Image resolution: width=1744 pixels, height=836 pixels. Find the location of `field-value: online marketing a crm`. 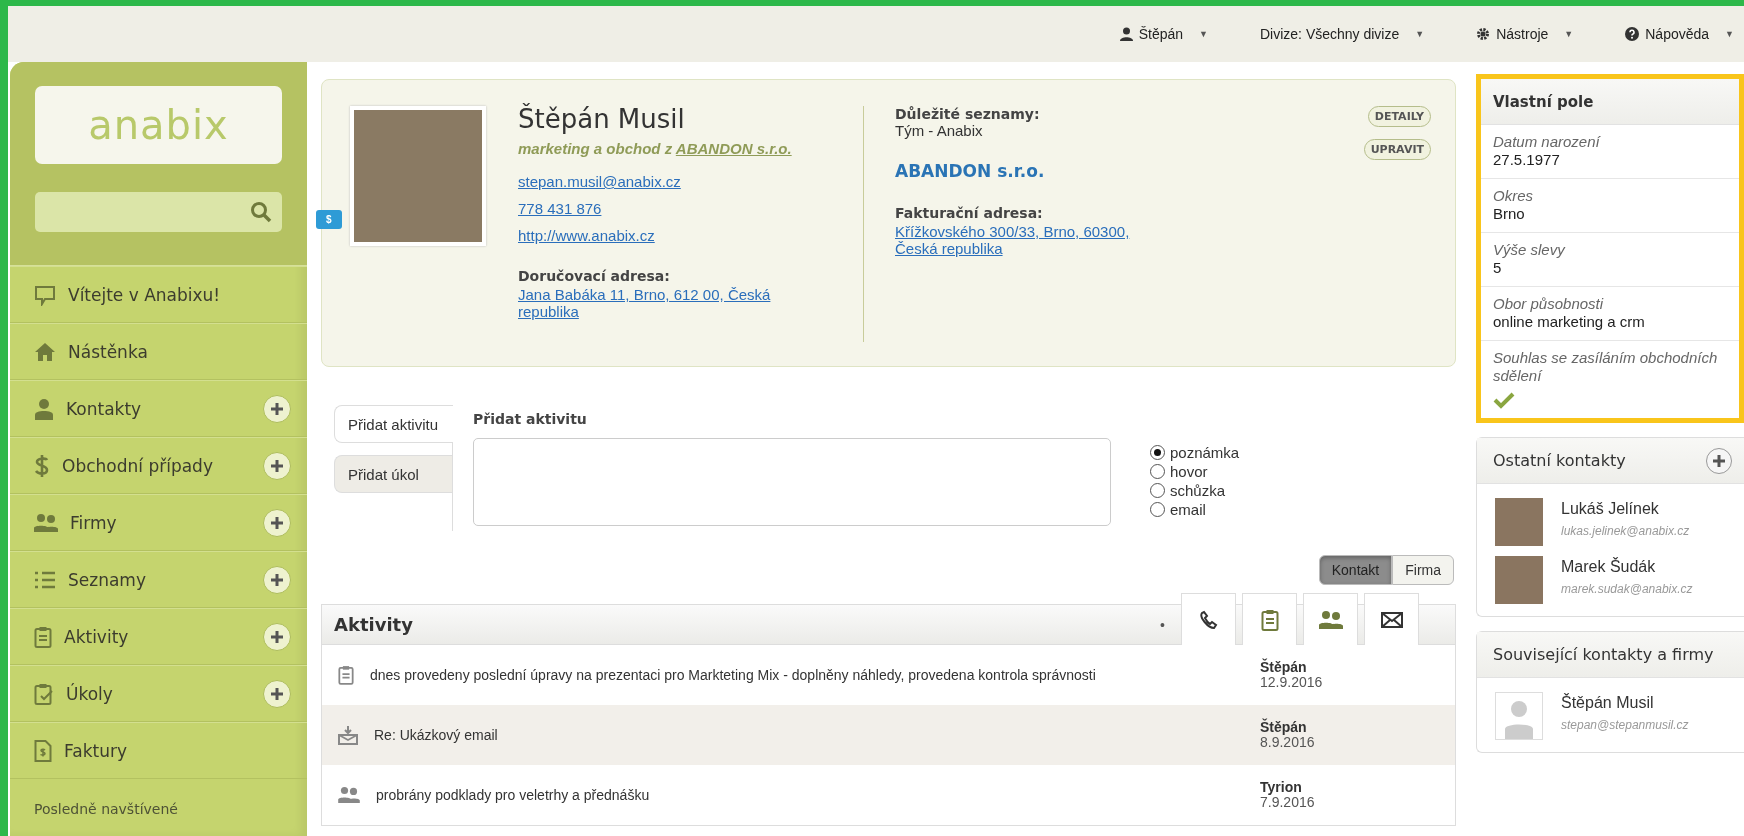

field-value: online marketing a crm is located at coordinates (1569, 322).